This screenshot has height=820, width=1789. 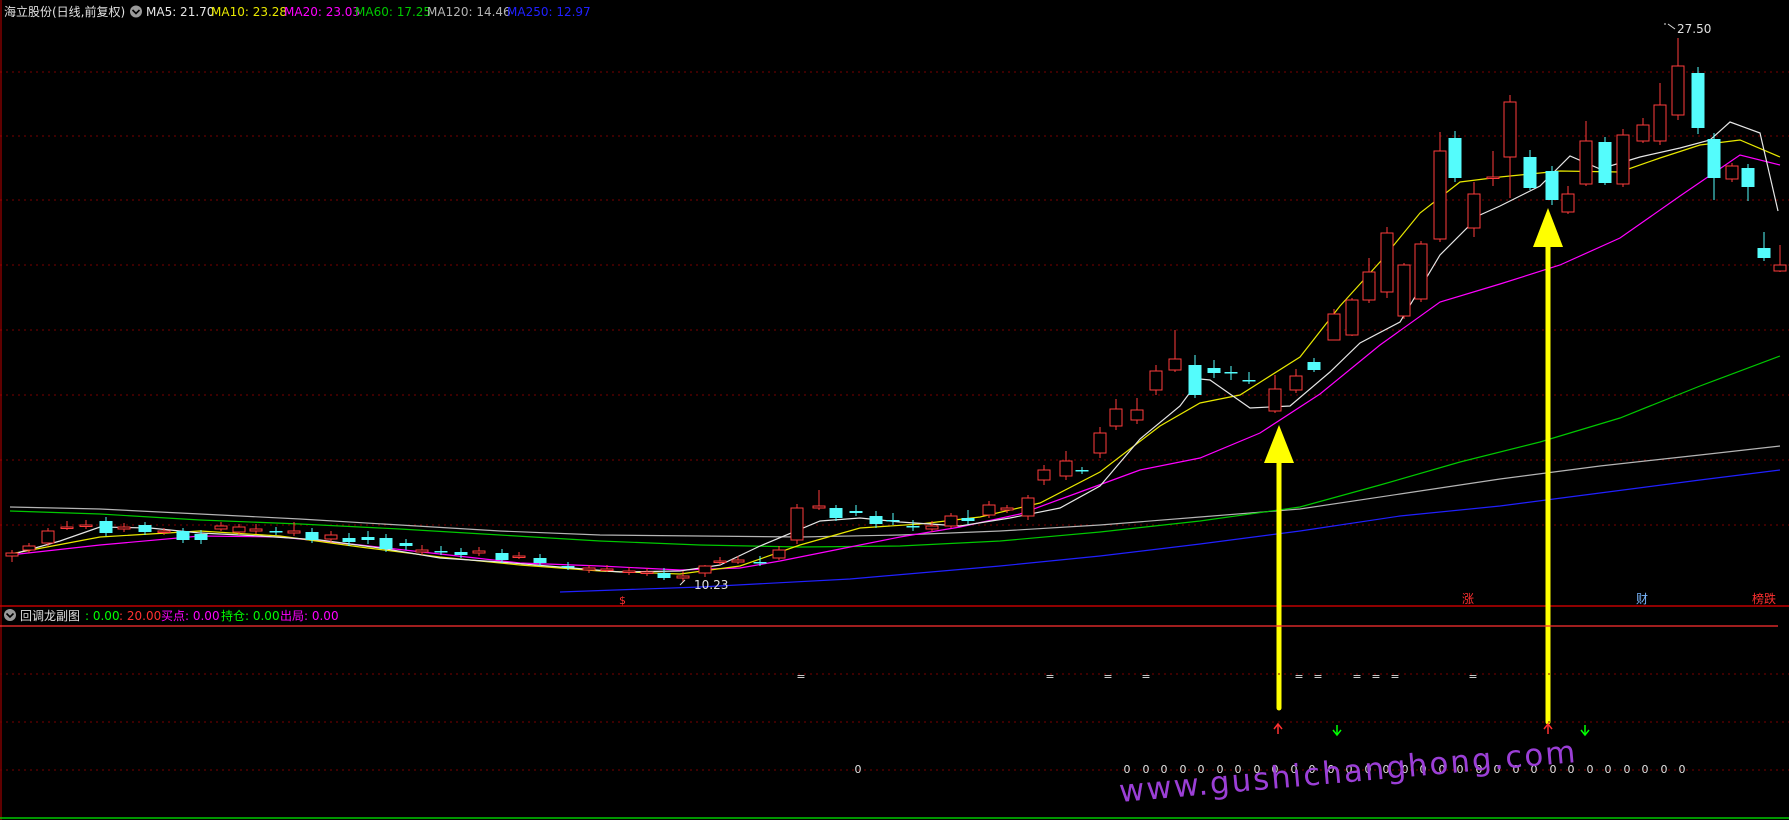 I want to click on ma120-readout: MA120: 14.46, so click(x=469, y=12).